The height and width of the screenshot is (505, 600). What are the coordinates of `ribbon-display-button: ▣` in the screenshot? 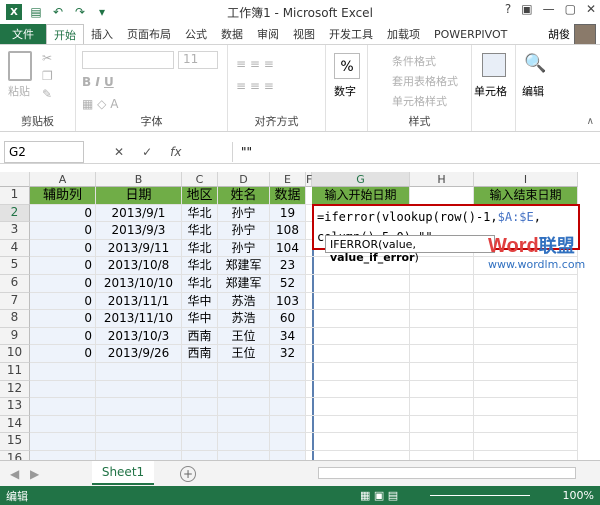 It's located at (526, 9).